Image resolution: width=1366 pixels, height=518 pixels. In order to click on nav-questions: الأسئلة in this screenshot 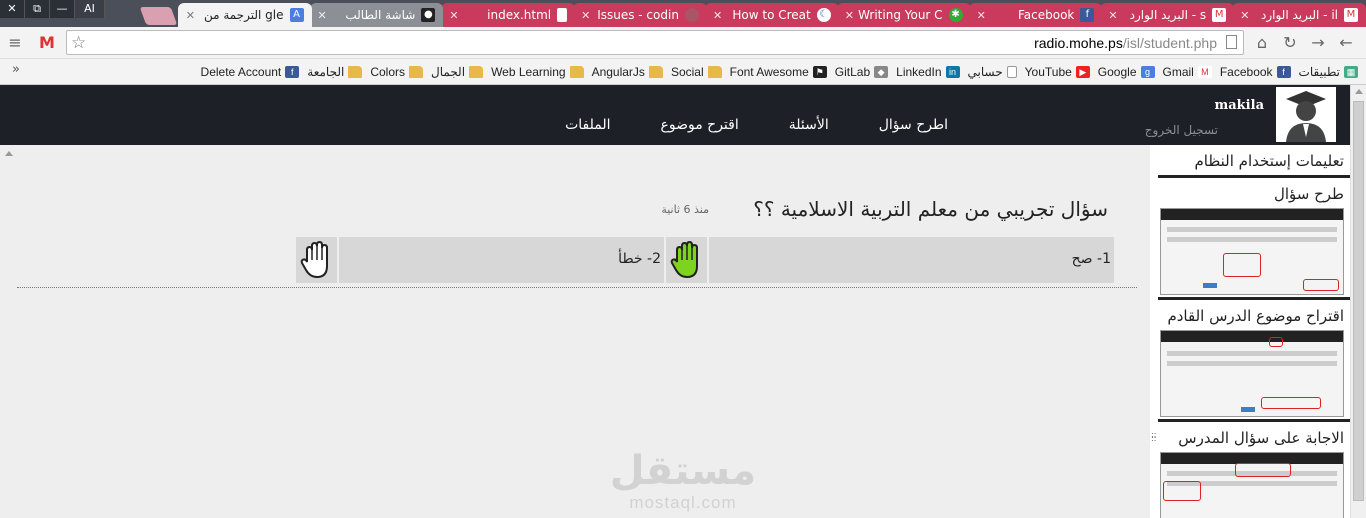, I will do `click(809, 125)`.